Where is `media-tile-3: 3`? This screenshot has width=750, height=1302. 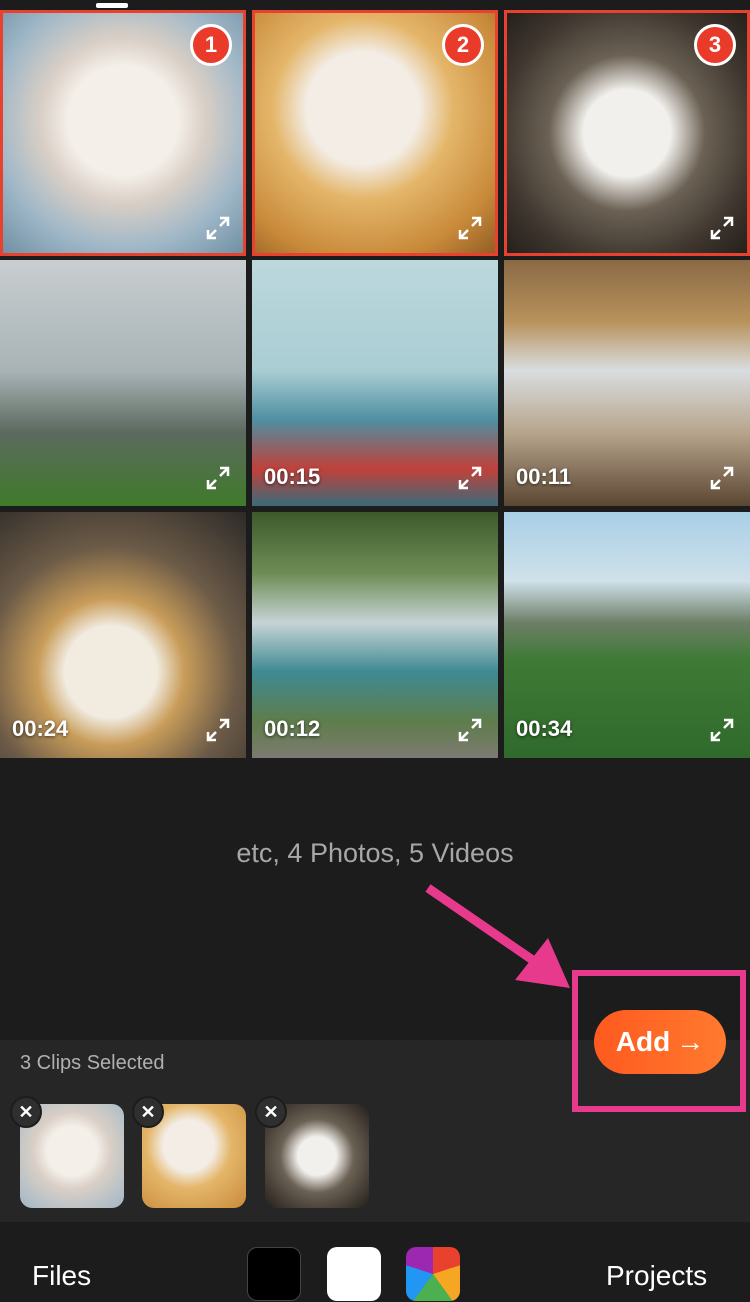
media-tile-3: 3 is located at coordinates (627, 133).